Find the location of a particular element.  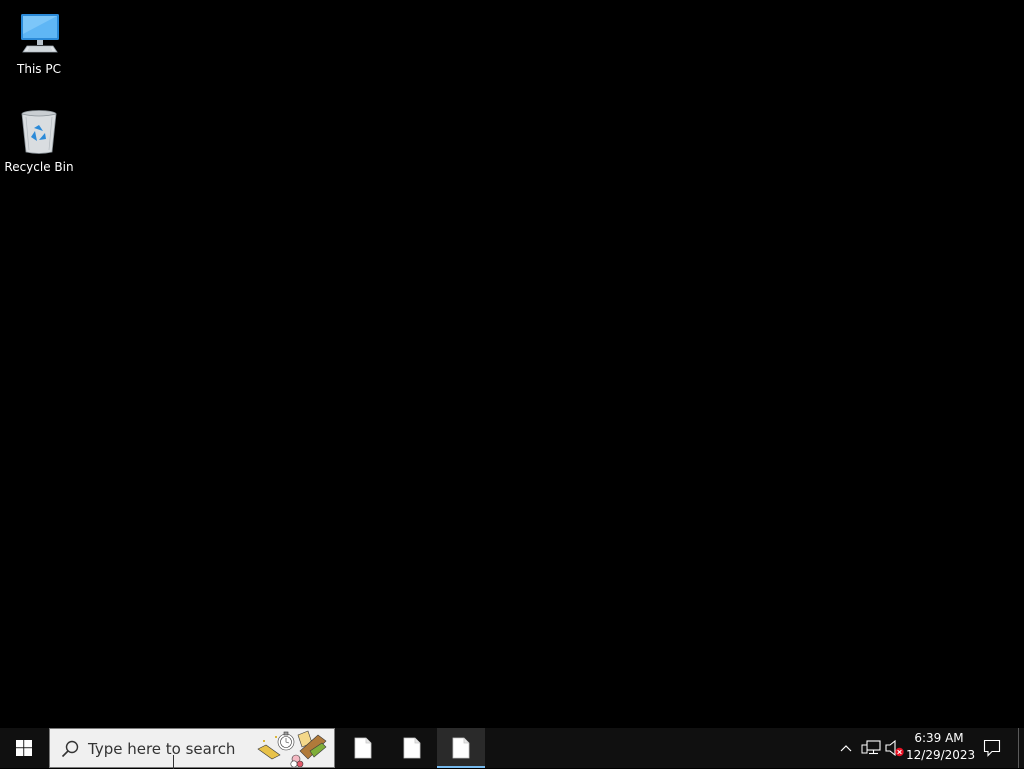

network-icon is located at coordinates (871, 747).